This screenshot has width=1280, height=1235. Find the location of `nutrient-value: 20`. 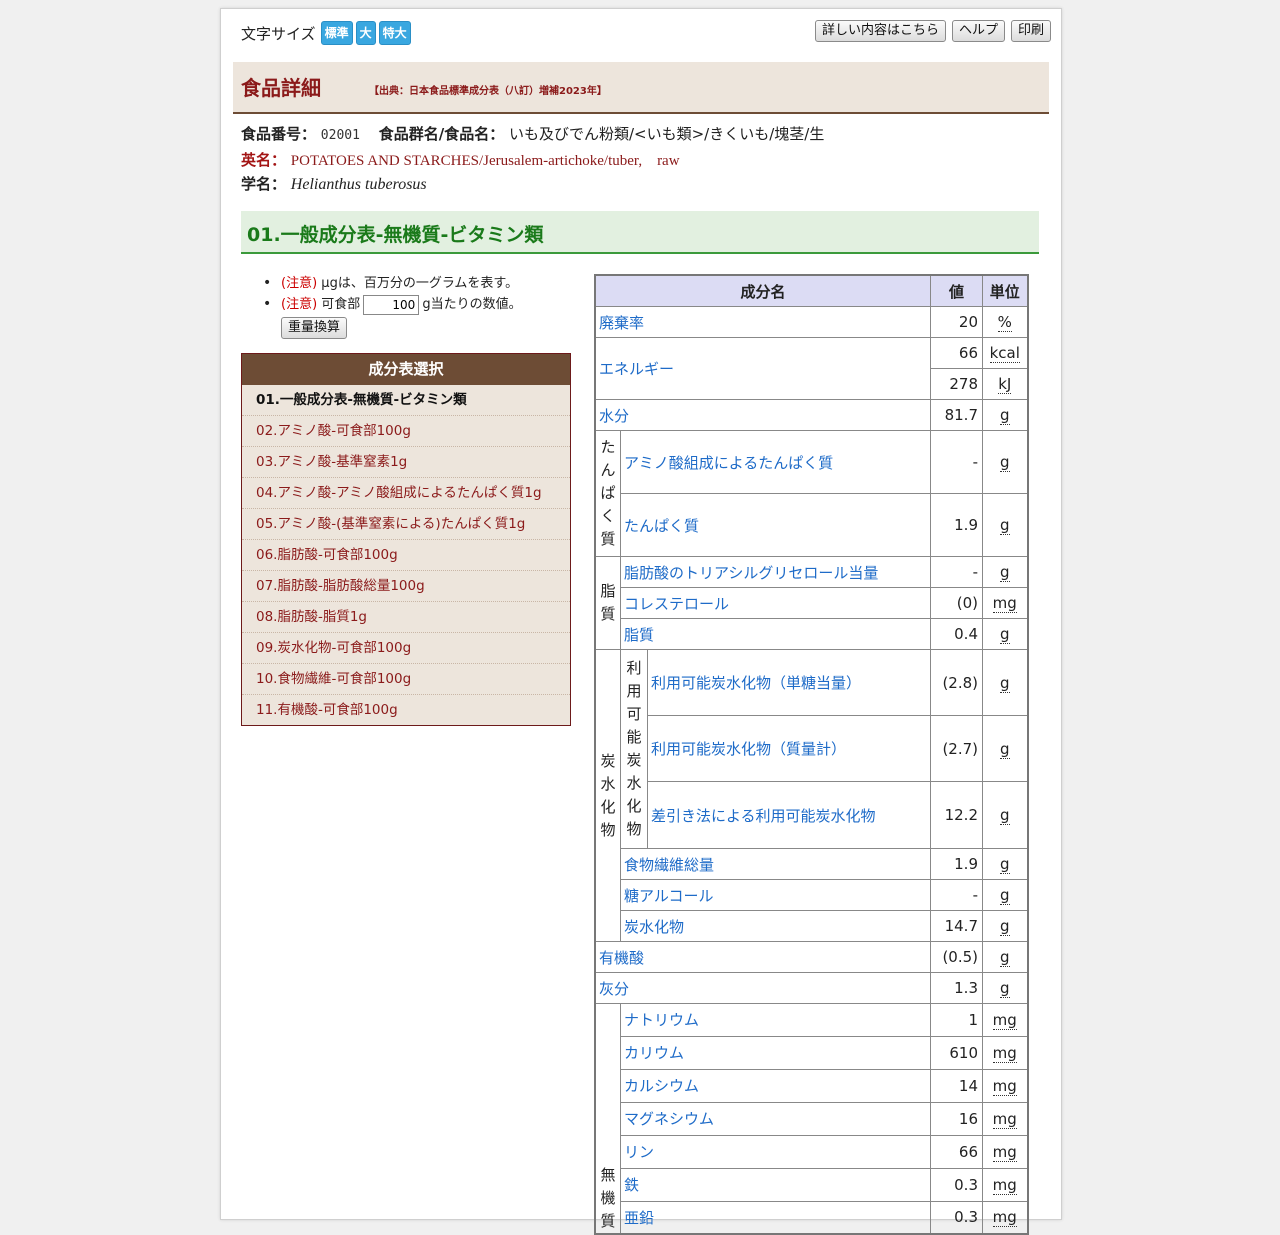

nutrient-value: 20 is located at coordinates (956, 322).